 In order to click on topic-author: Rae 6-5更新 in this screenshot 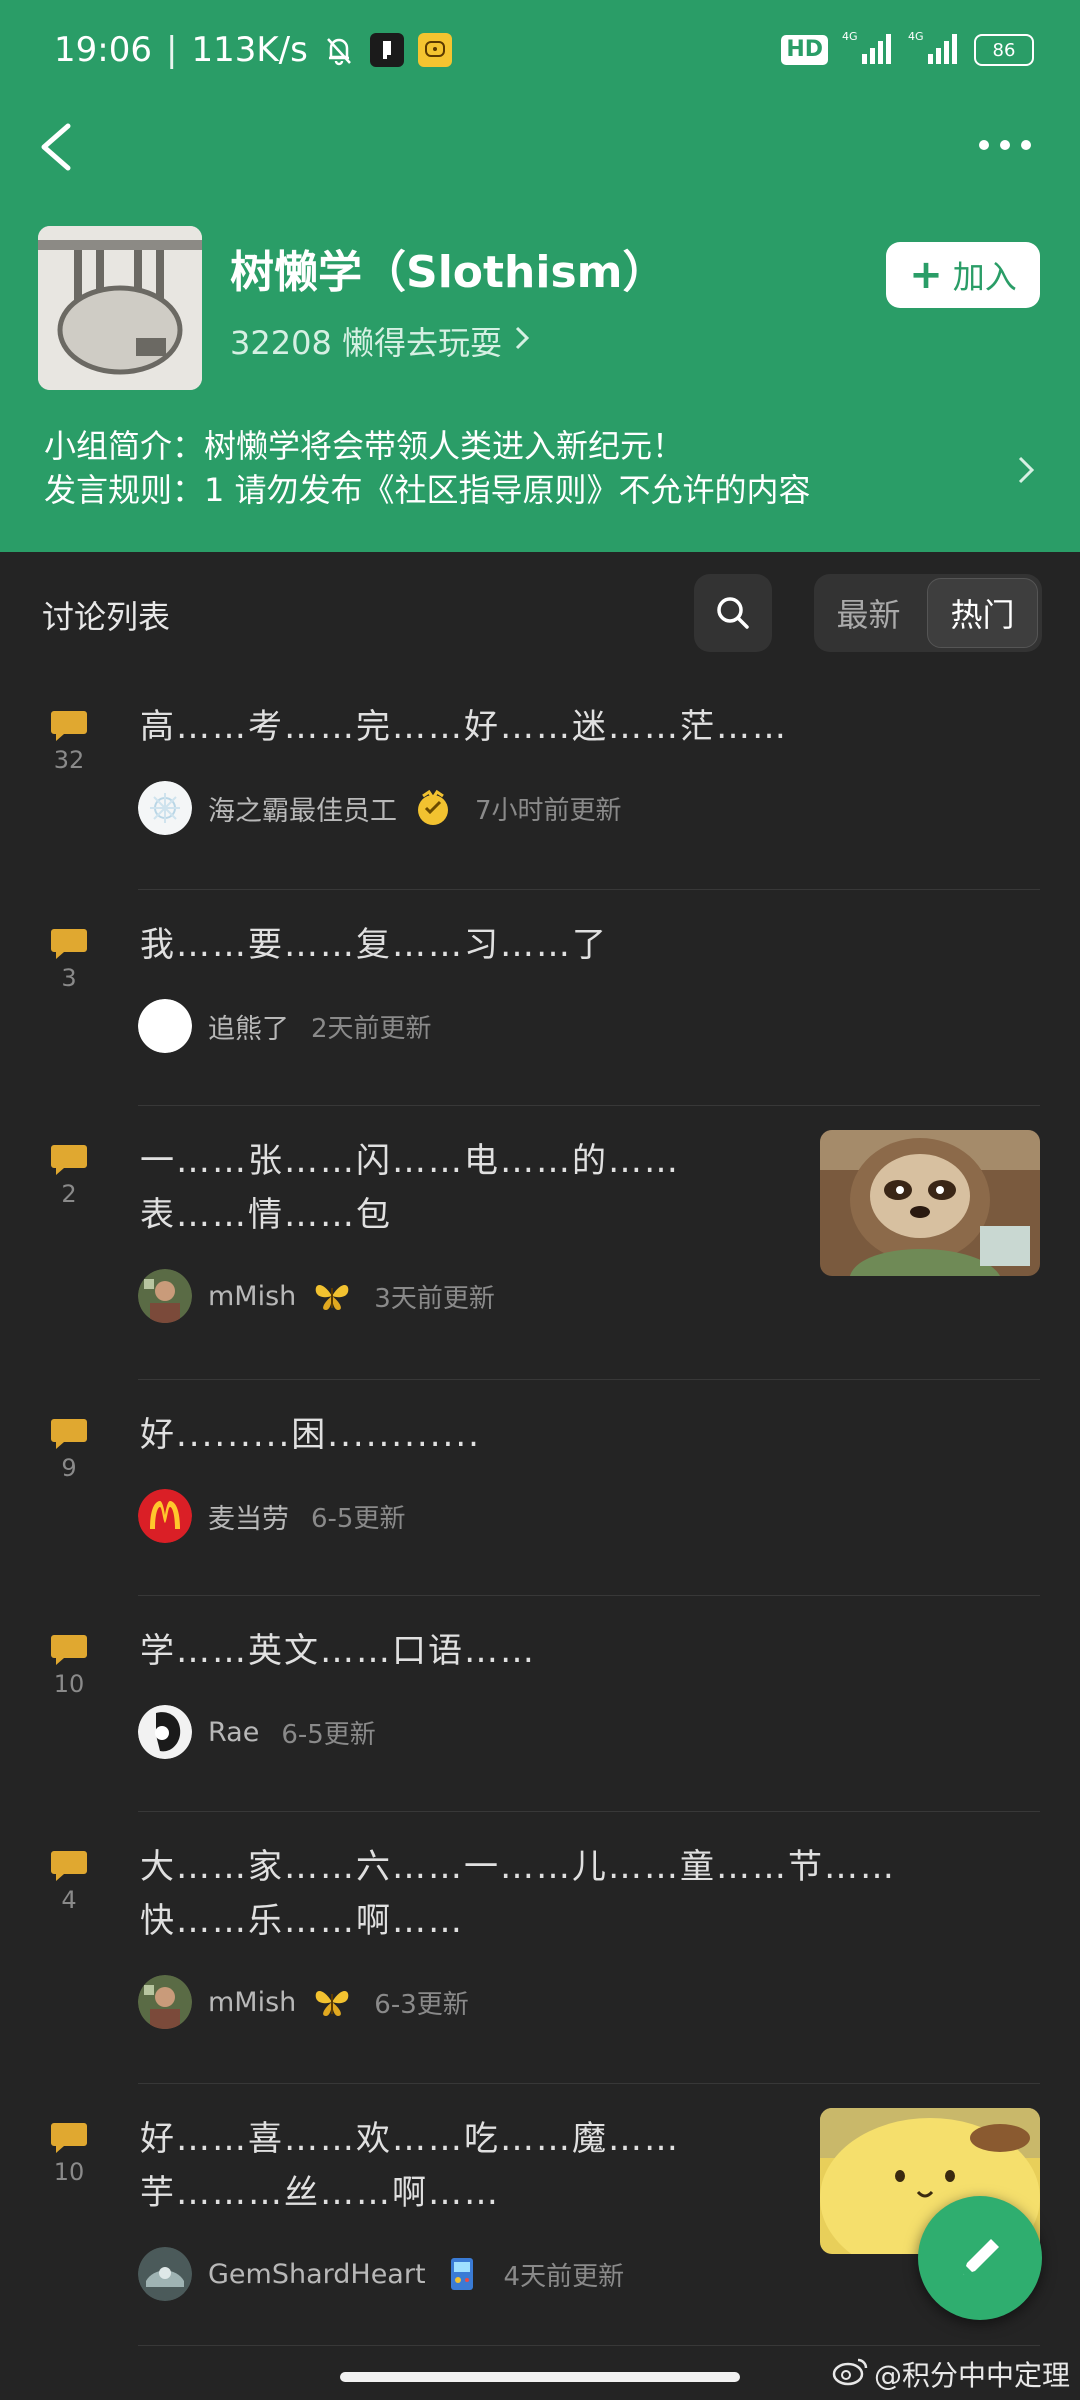, I will do `click(257, 1732)`.